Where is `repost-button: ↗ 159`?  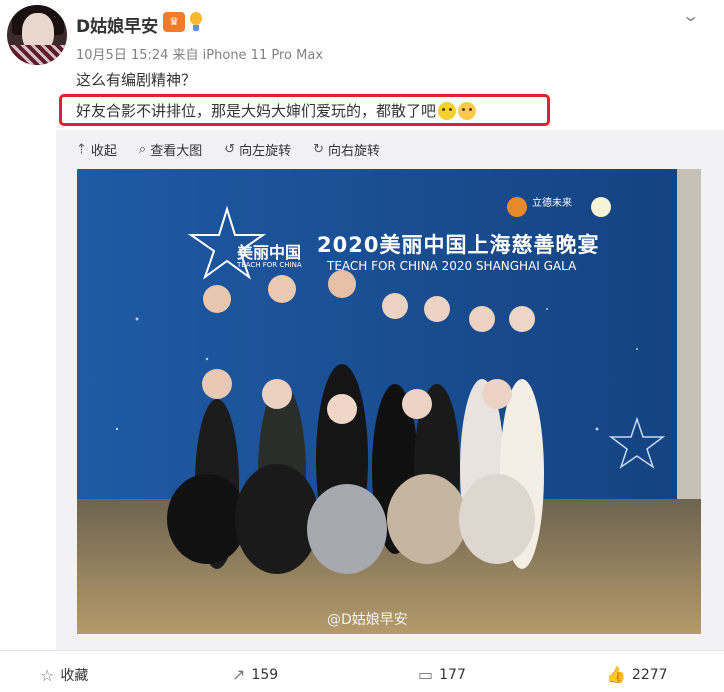 repost-button: ↗ 159 is located at coordinates (255, 674).